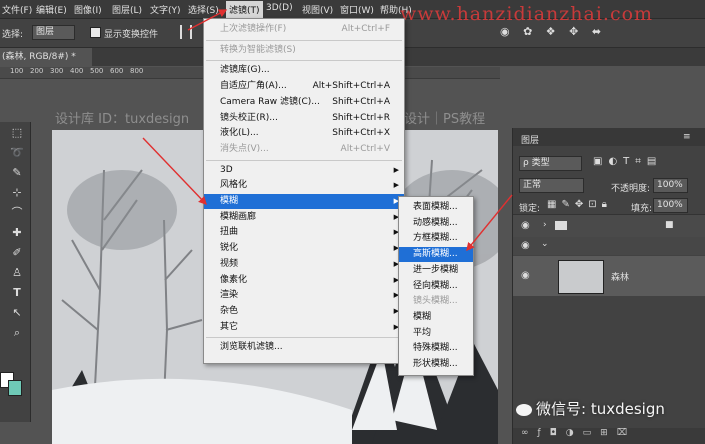  What do you see at coordinates (600, 409) in the screenshot?
I see `wechat-text: 微信号: tuxdesign` at bounding box center [600, 409].